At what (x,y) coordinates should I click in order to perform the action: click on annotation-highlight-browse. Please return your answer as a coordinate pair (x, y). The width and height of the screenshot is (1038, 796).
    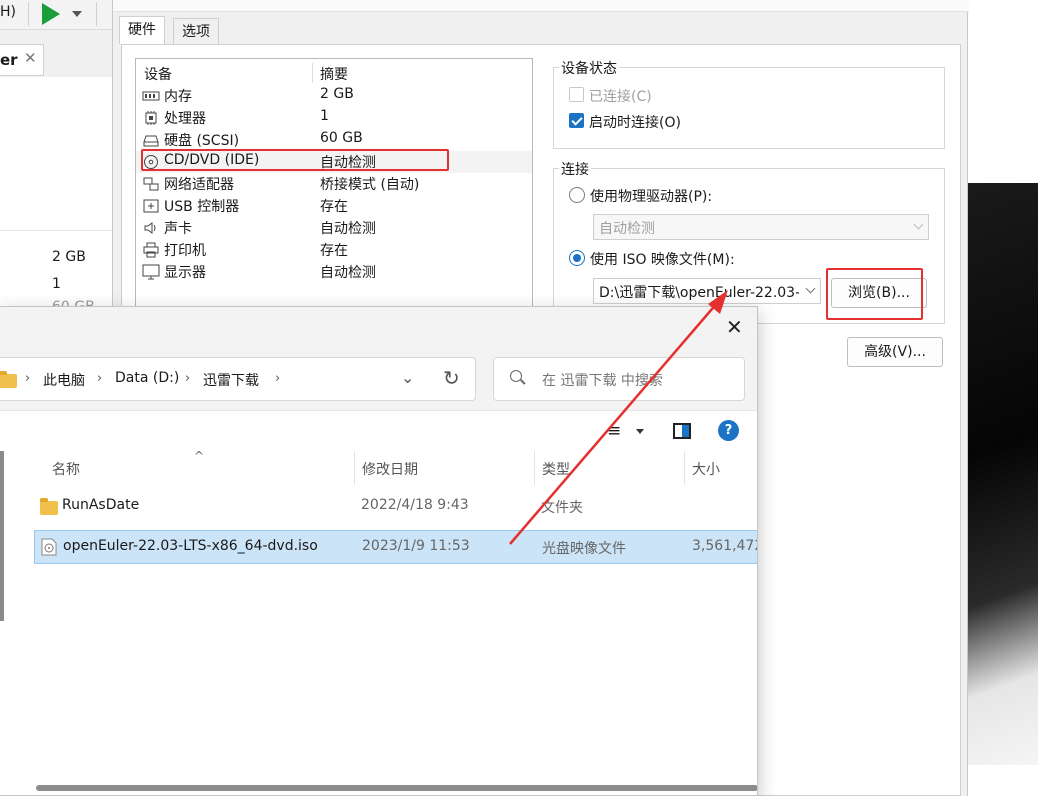
    Looking at the image, I should click on (874, 294).